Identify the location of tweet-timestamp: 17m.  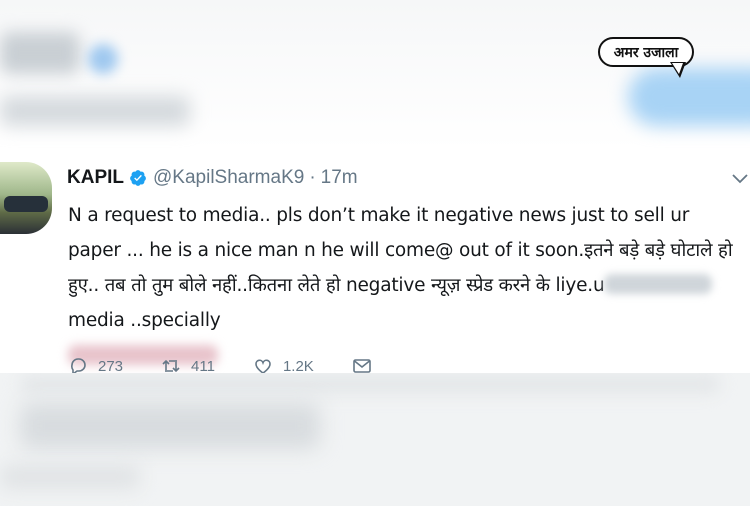
(339, 178).